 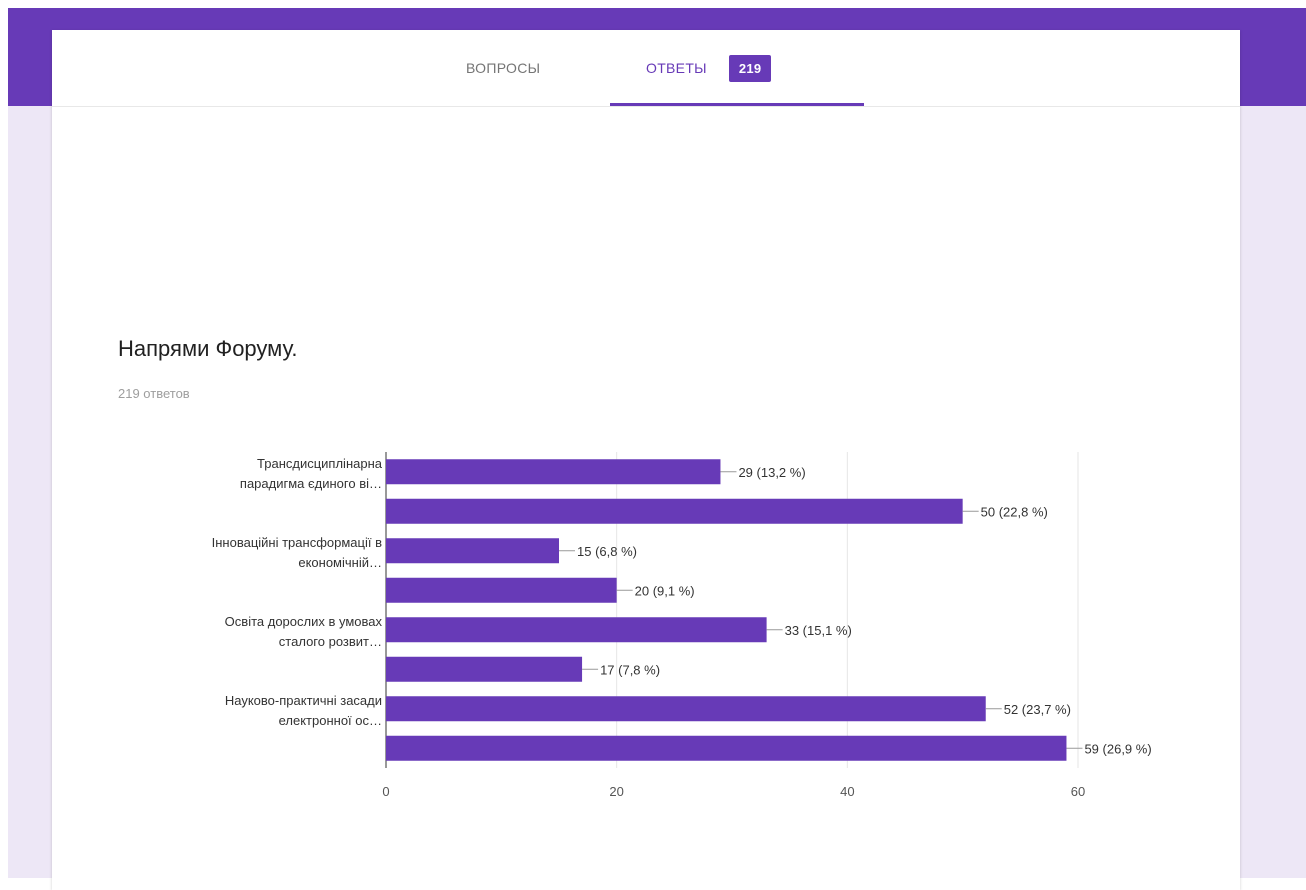 I want to click on x-tick-label: 60, so click(x=1078, y=791).